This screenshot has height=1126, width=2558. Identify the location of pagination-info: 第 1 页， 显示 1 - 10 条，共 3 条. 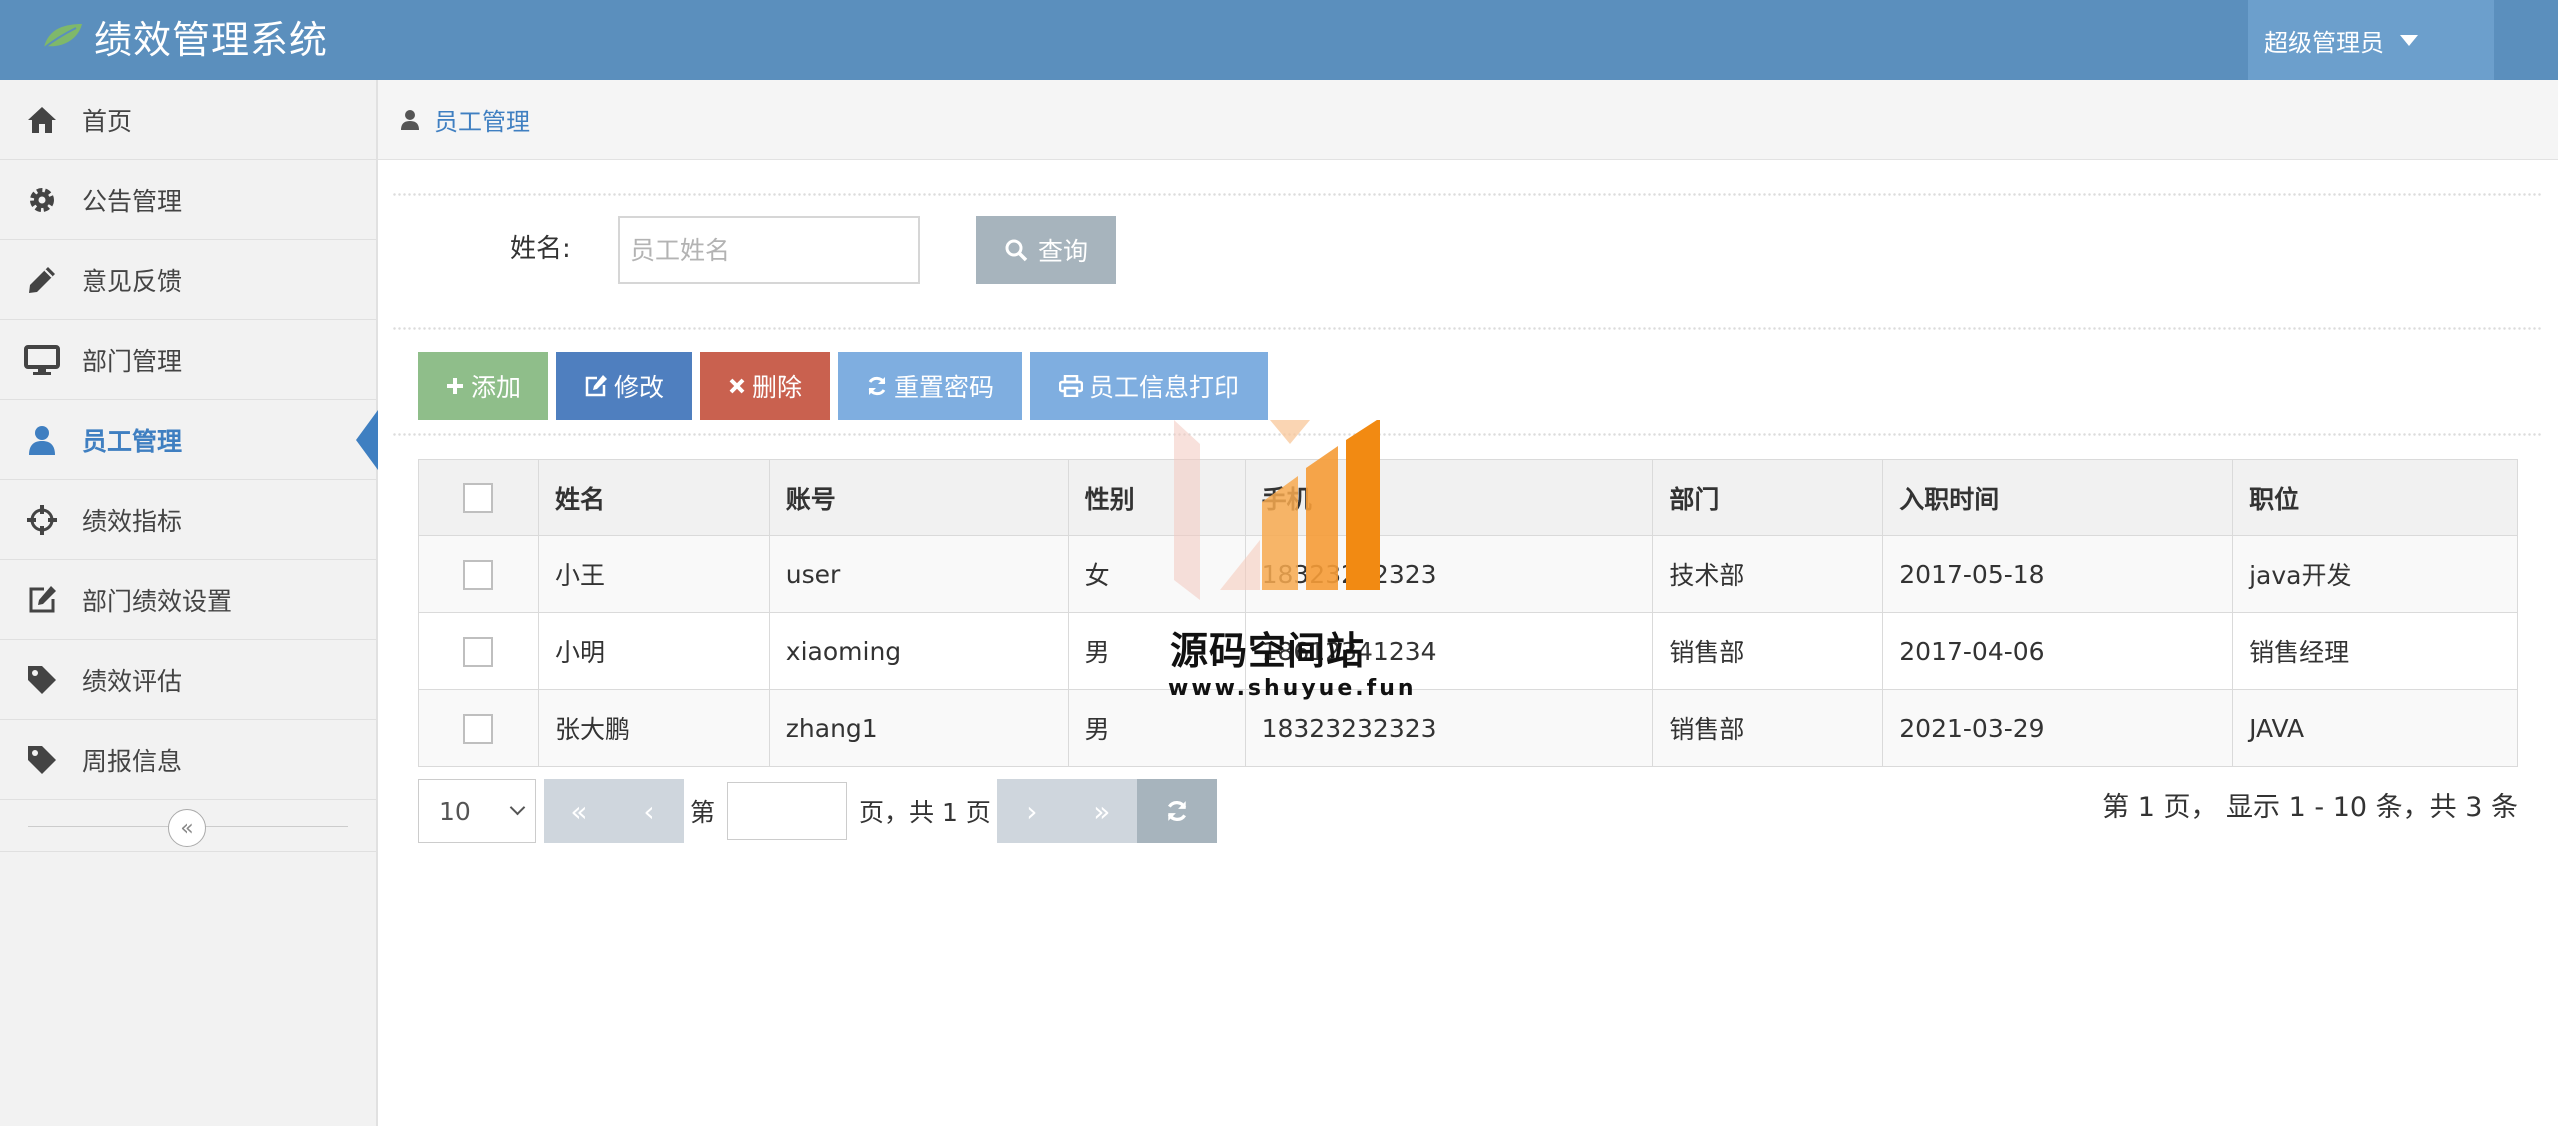
(2310, 807).